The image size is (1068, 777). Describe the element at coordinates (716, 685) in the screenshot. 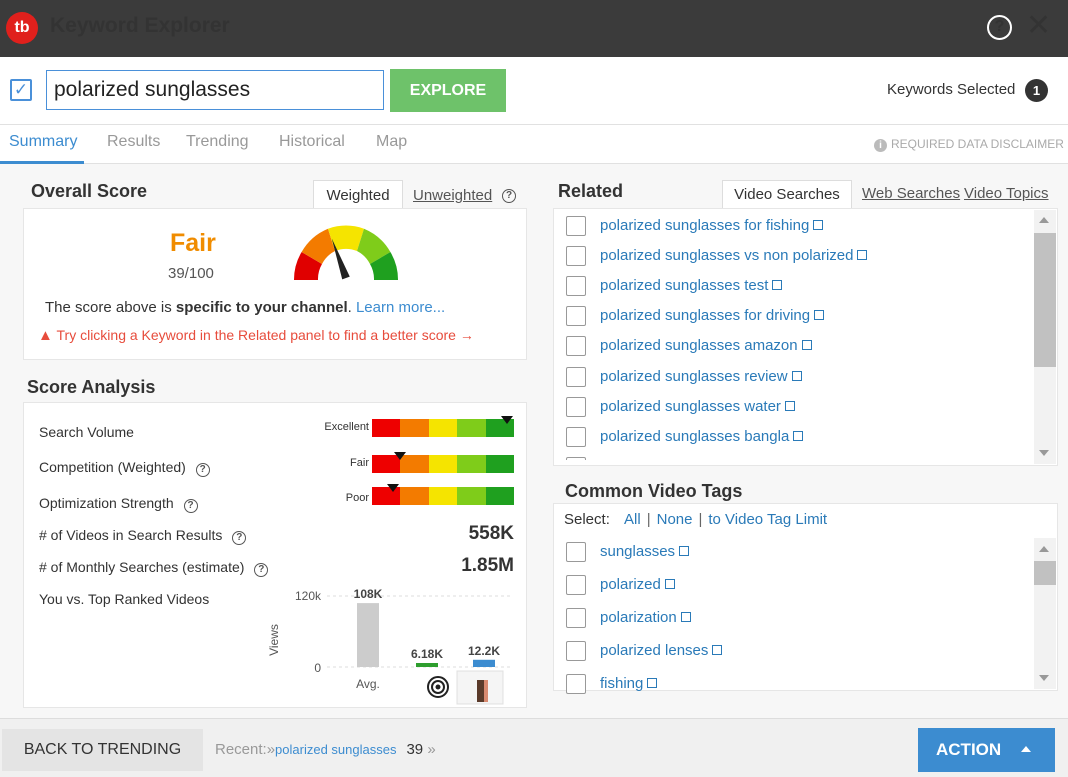

I see `tag-item: fishing` at that location.